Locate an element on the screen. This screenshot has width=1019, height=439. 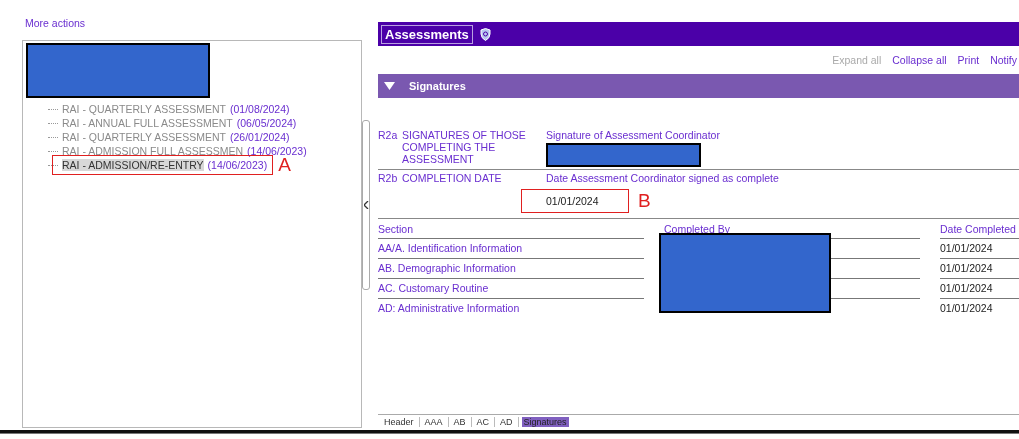
collapse-icon is located at coordinates (366, 205).